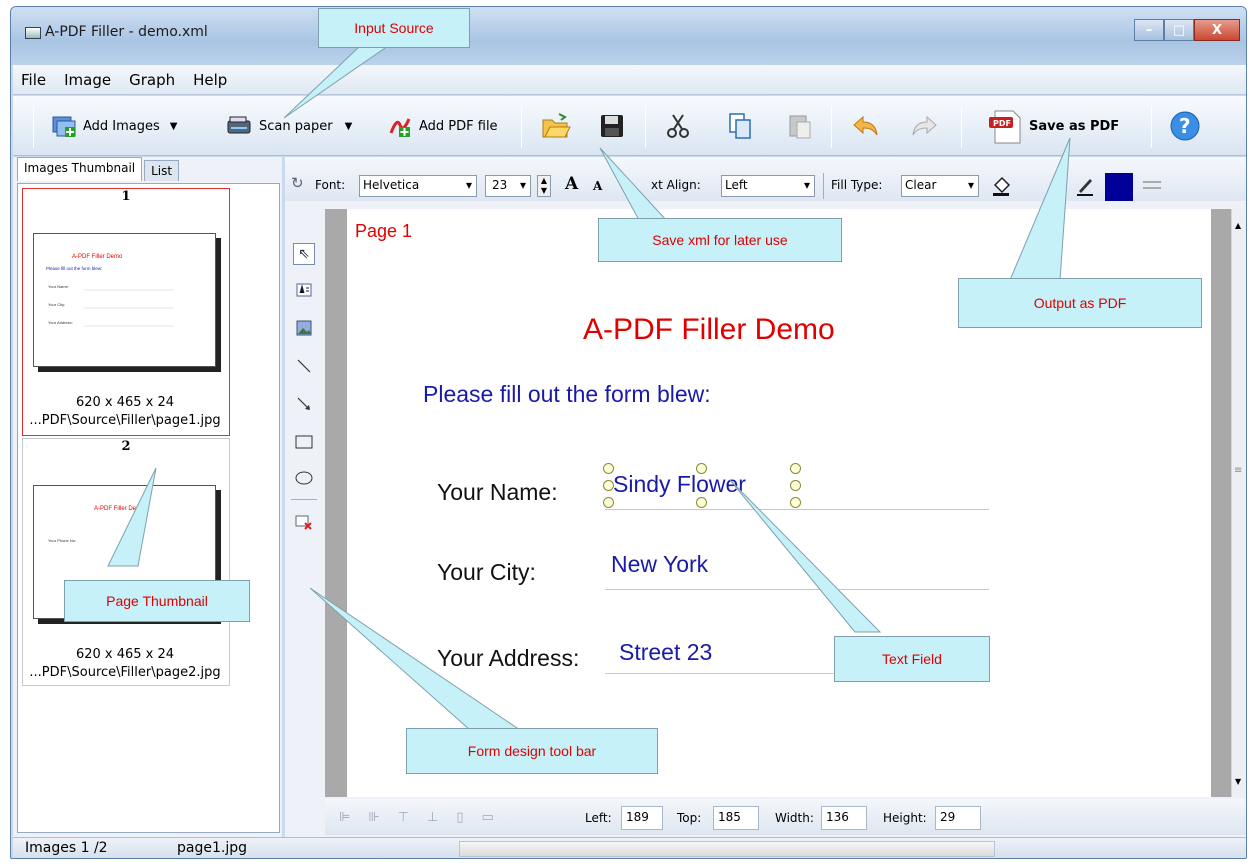  I want to click on copy-button, so click(740, 126).